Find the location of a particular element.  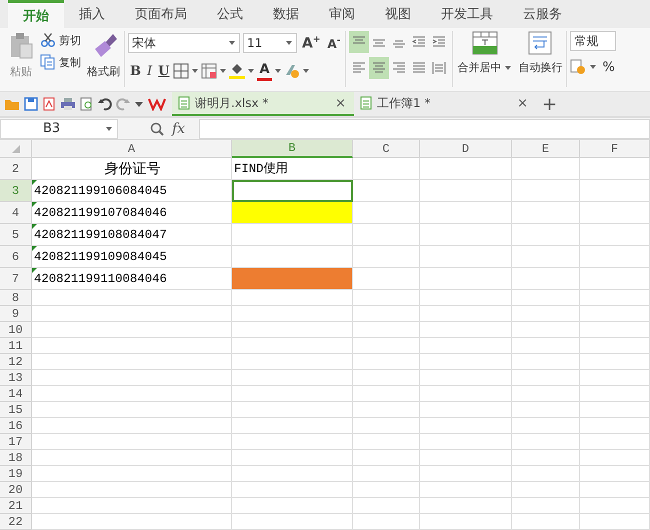

row-header: 4 is located at coordinates (16, 213).